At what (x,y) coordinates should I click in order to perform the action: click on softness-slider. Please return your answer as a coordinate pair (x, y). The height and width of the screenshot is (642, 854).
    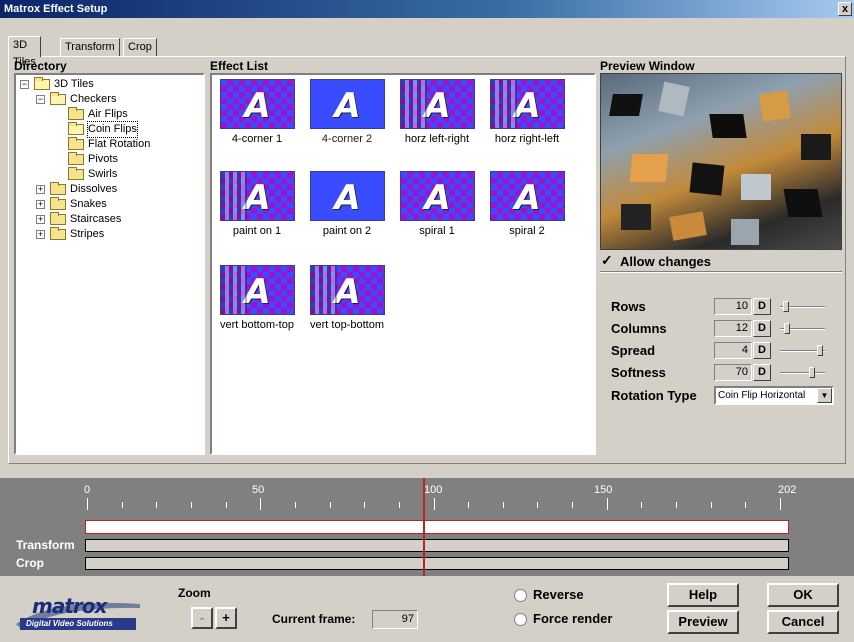
    Looking at the image, I should click on (802, 373).